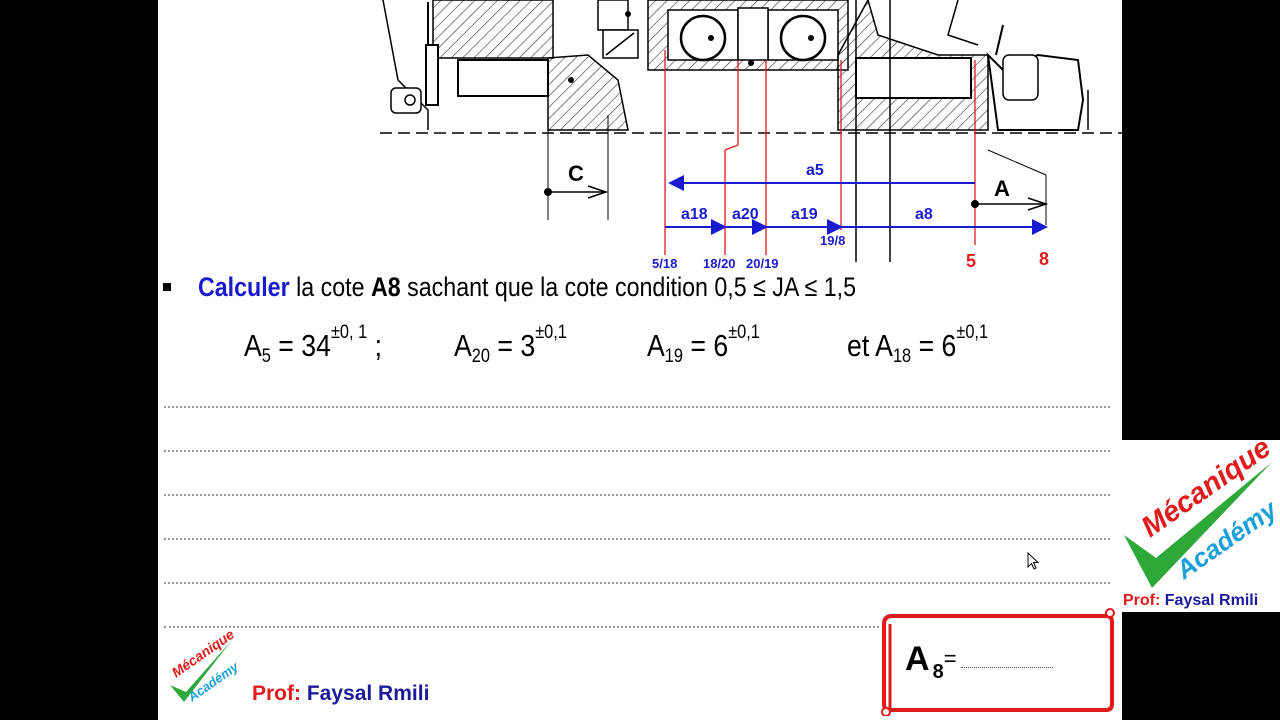  Describe the element at coordinates (1002, 188) in the screenshot. I see `label-a: A` at that location.